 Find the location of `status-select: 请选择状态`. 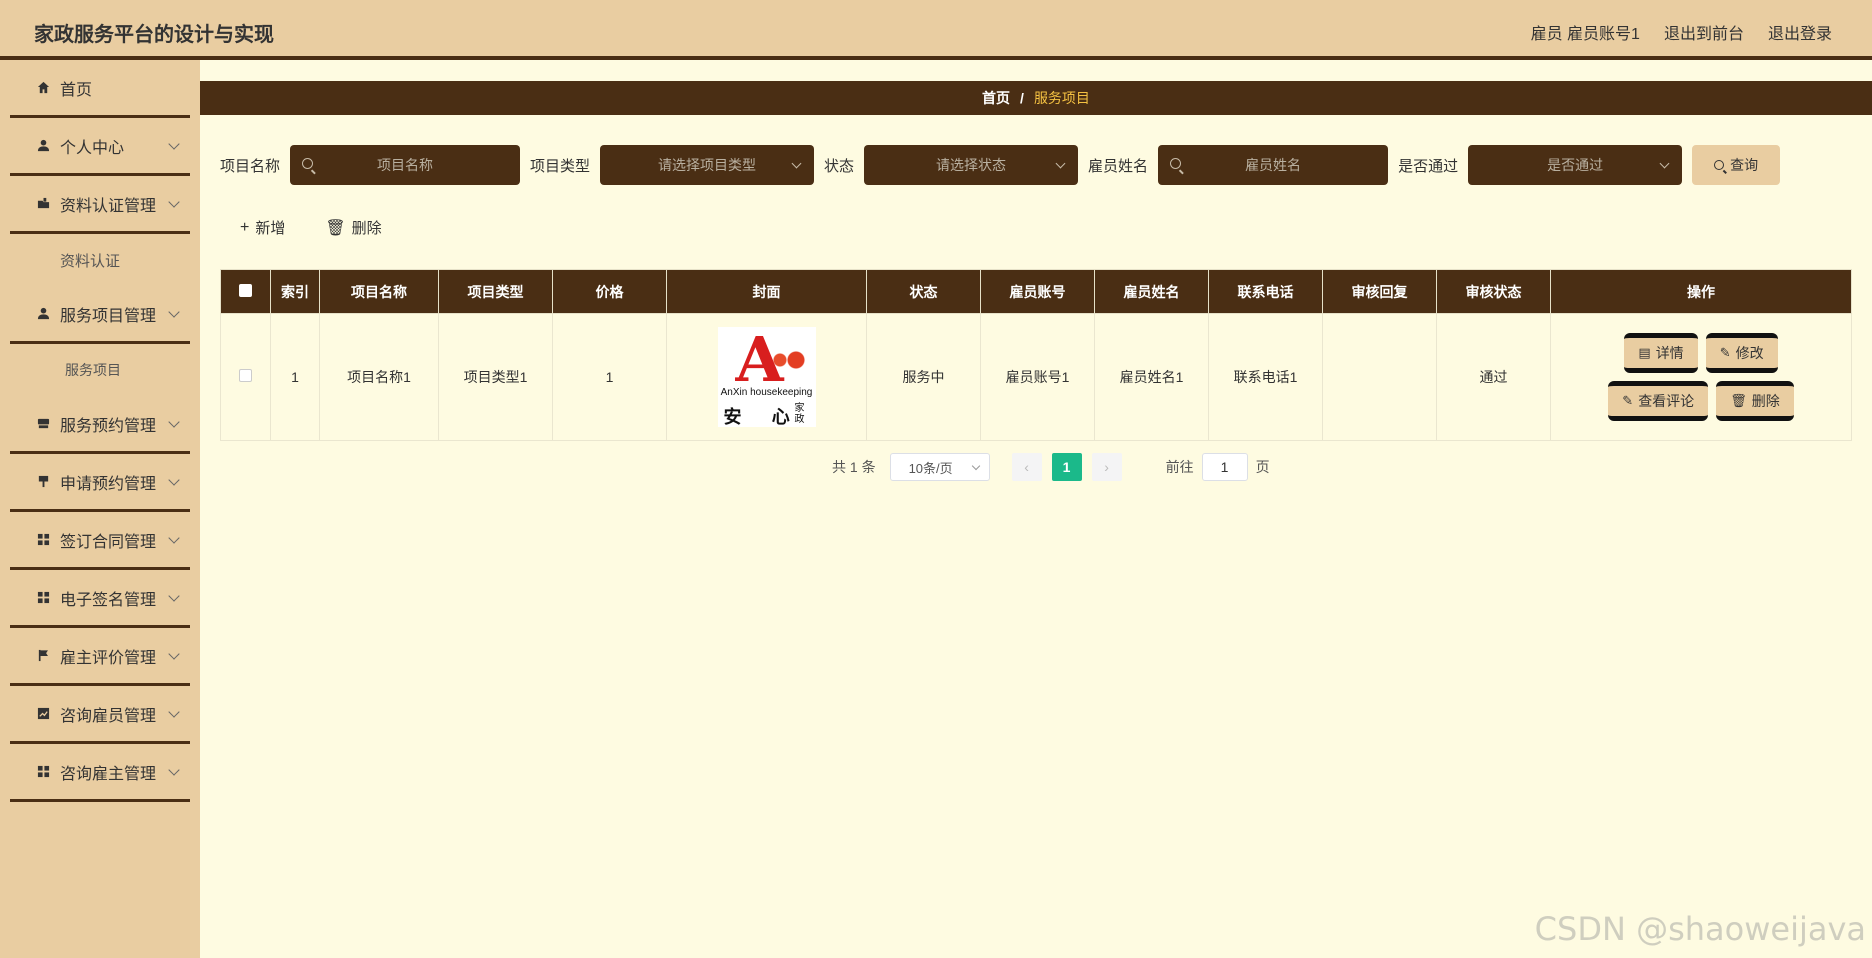

status-select: 请选择状态 is located at coordinates (971, 165).